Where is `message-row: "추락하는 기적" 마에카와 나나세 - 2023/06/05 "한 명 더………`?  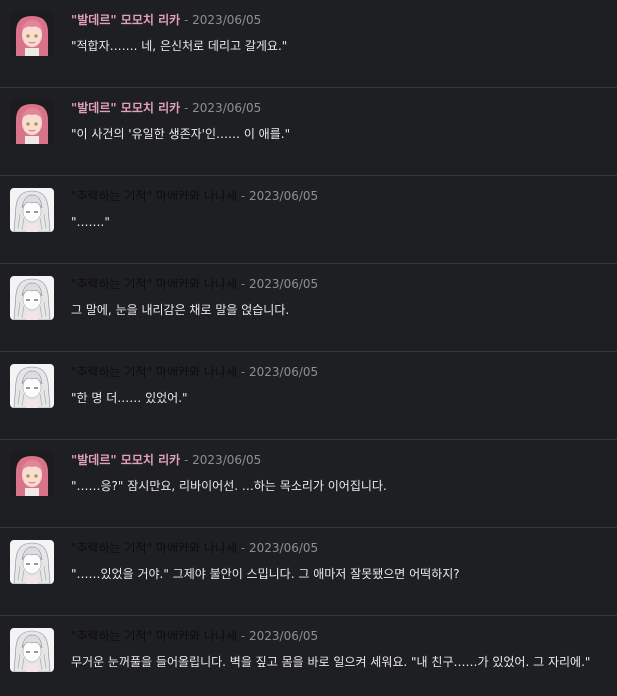 message-row: "추락하는 기적" 마에카와 나나세 - 2023/06/05 "한 명 더……… is located at coordinates (308, 396).